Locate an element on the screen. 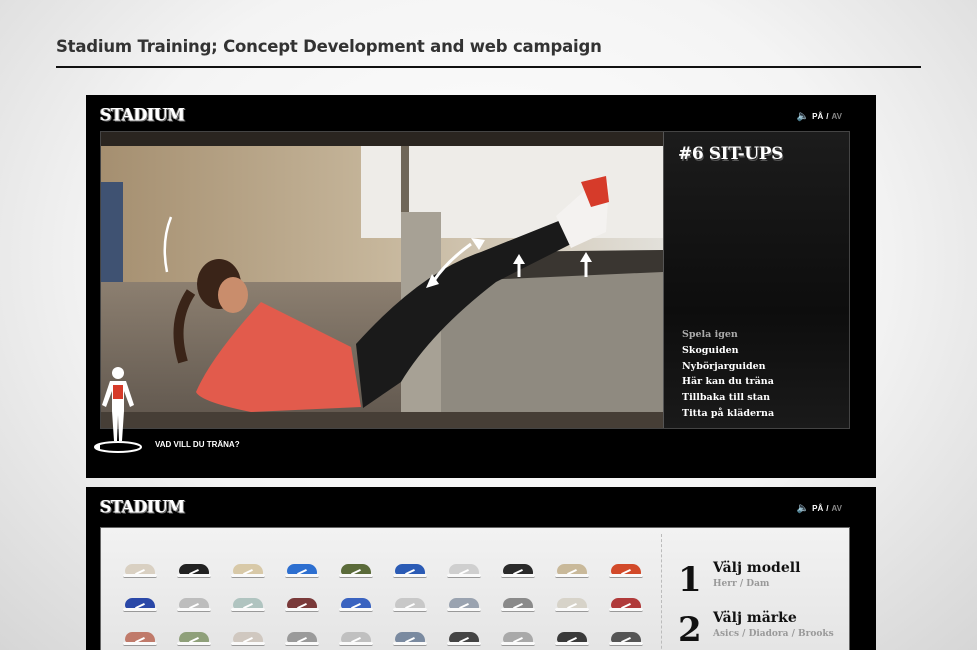  menu-item-play-again: Spela igen is located at coordinates (728, 335).